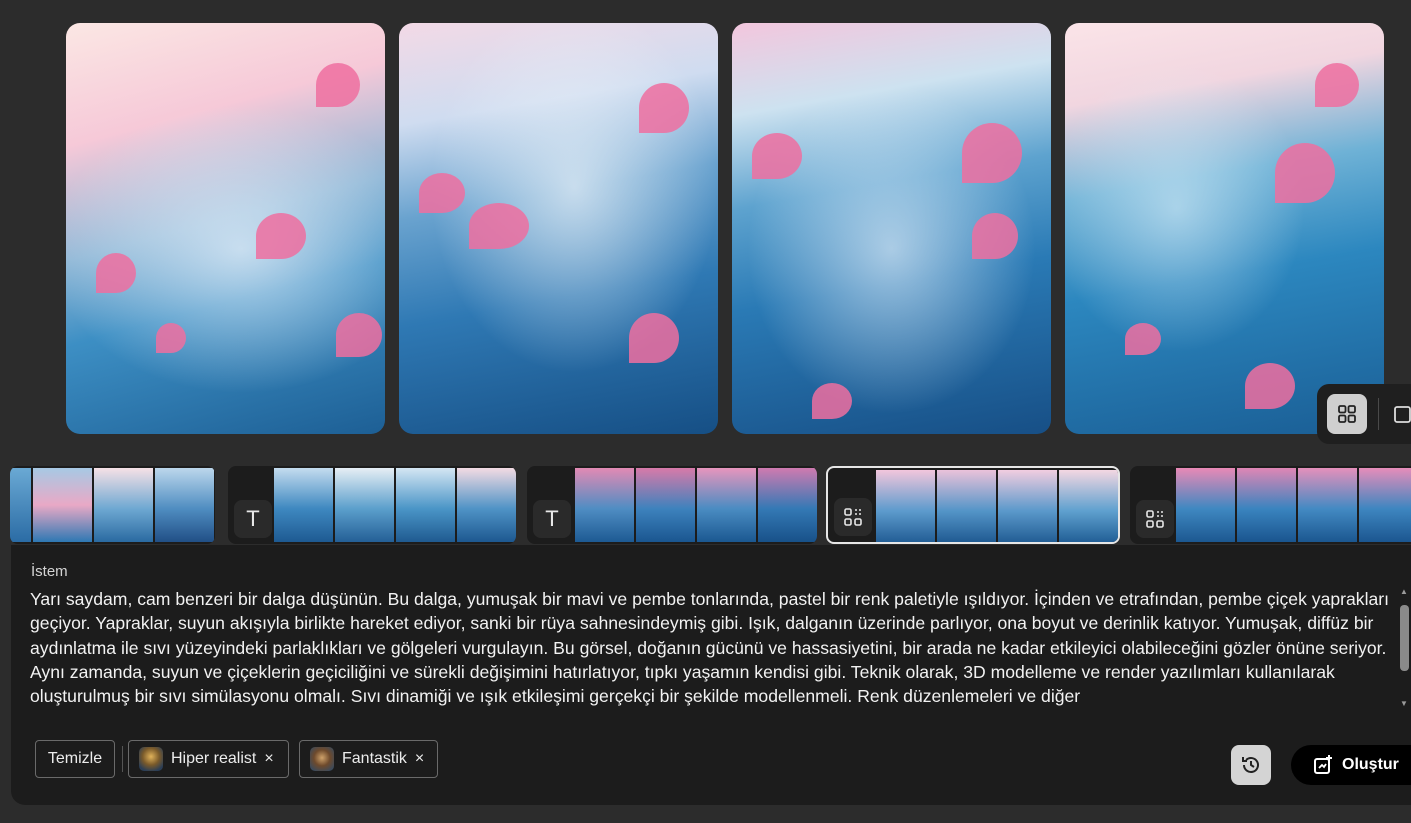 The image size is (1411, 823). What do you see at coordinates (1404, 638) in the screenshot?
I see `scroll-thumb` at bounding box center [1404, 638].